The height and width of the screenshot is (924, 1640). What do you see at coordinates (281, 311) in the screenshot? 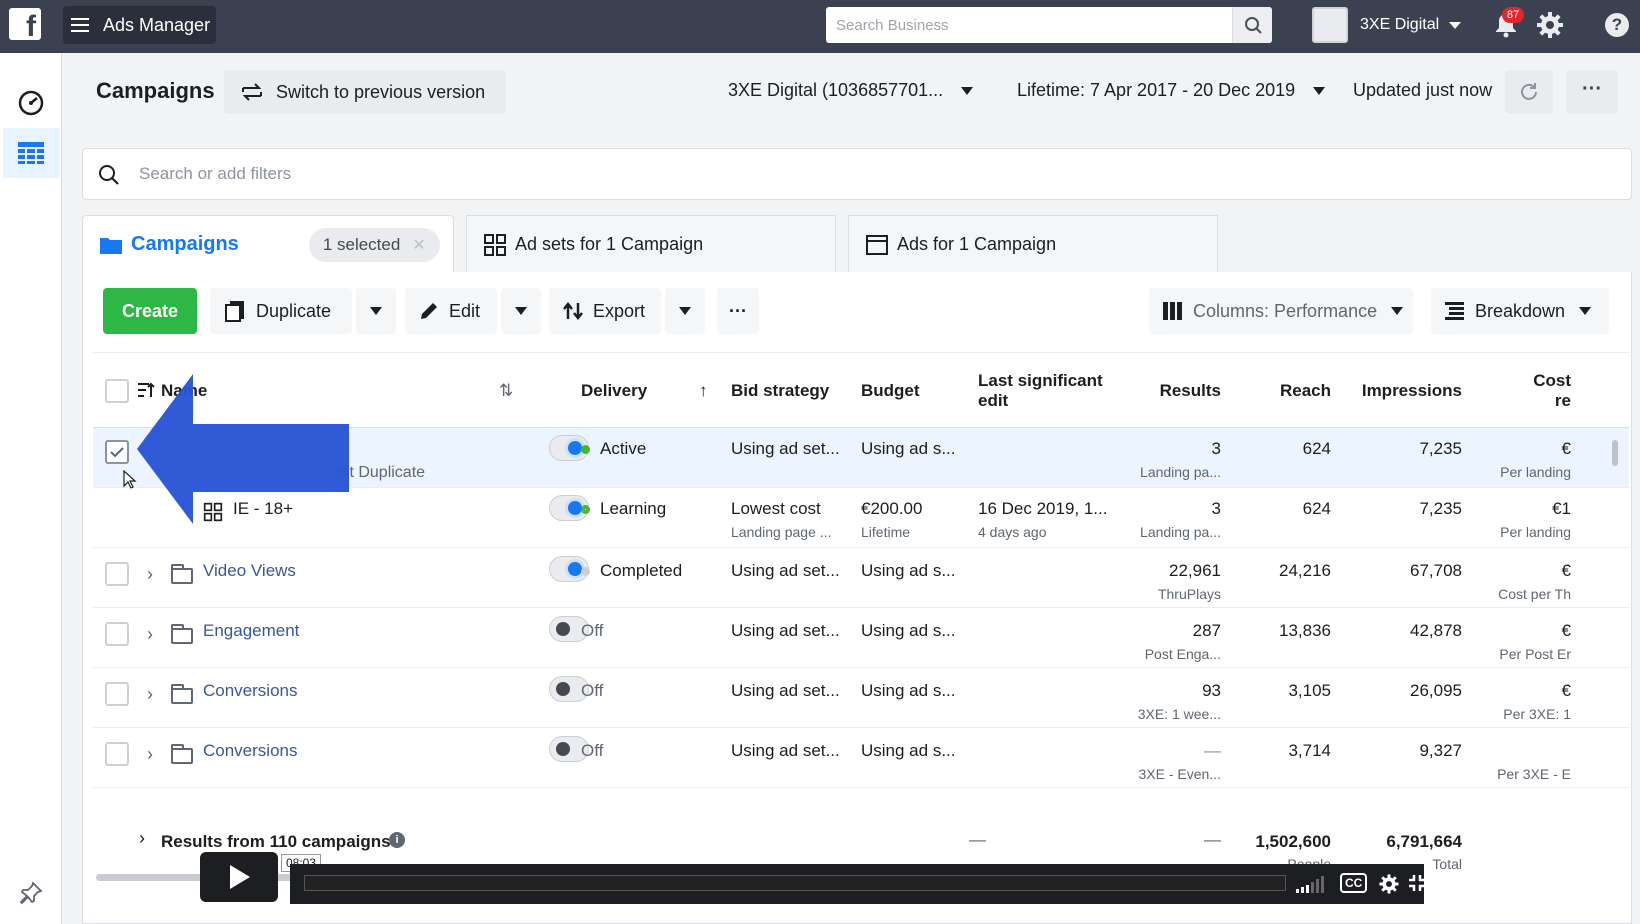
I see `duplicate-button: Duplicate` at bounding box center [281, 311].